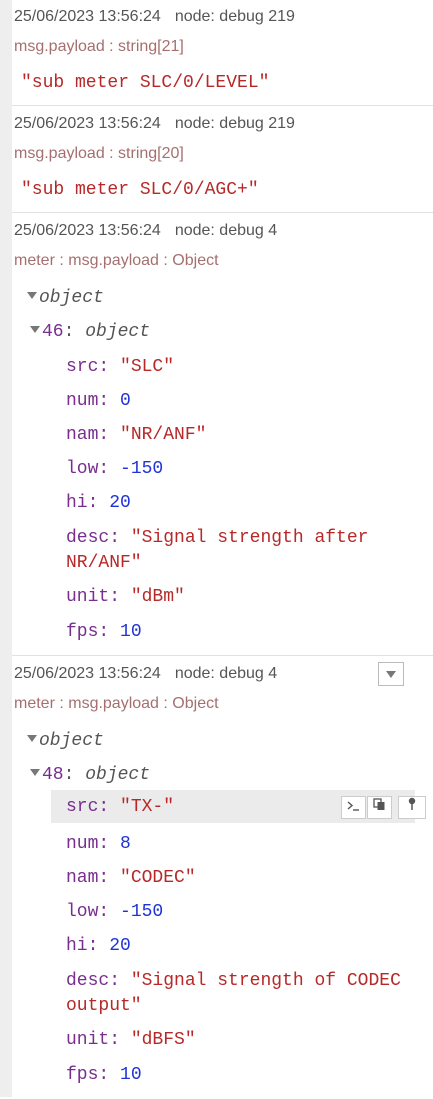  Describe the element at coordinates (120, 807) in the screenshot. I see `prop-src-hovered: src: "TX-"` at that location.